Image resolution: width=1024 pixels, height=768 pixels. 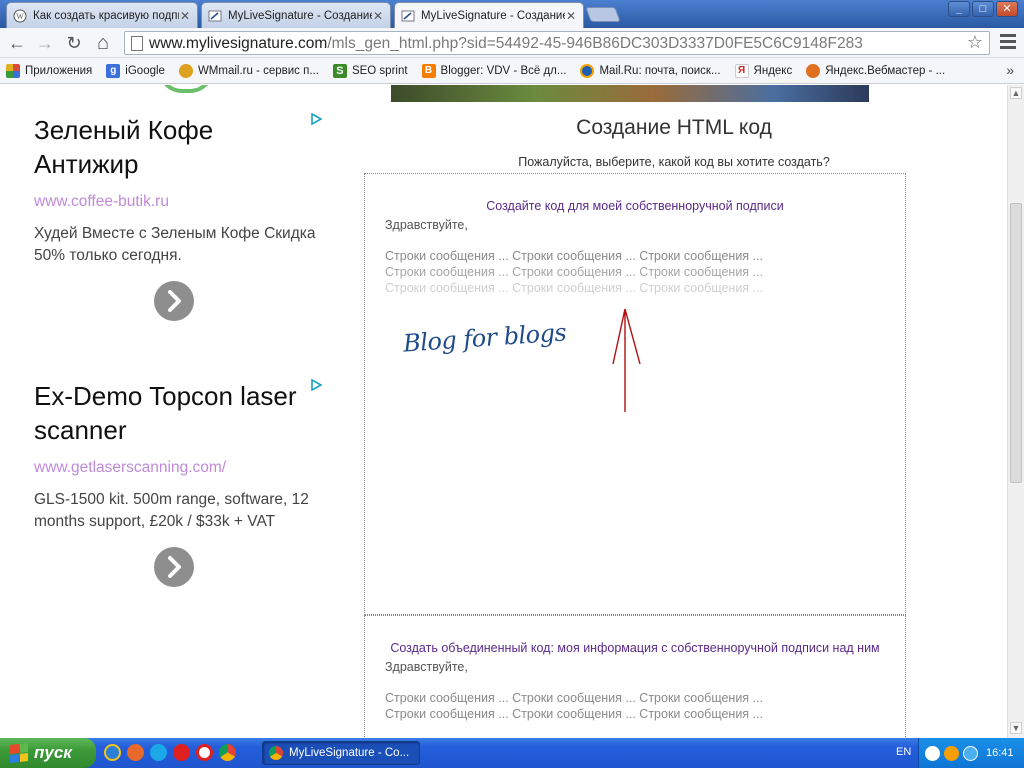 I want to click on window-controls: _ □ ✕, so click(x=983, y=9).